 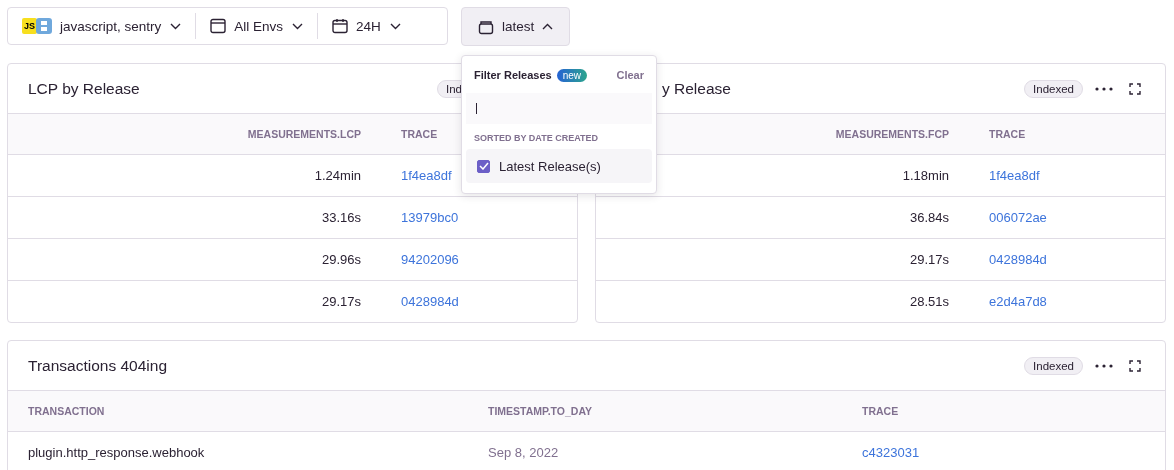 What do you see at coordinates (483, 166) in the screenshot?
I see `checkbox` at bounding box center [483, 166].